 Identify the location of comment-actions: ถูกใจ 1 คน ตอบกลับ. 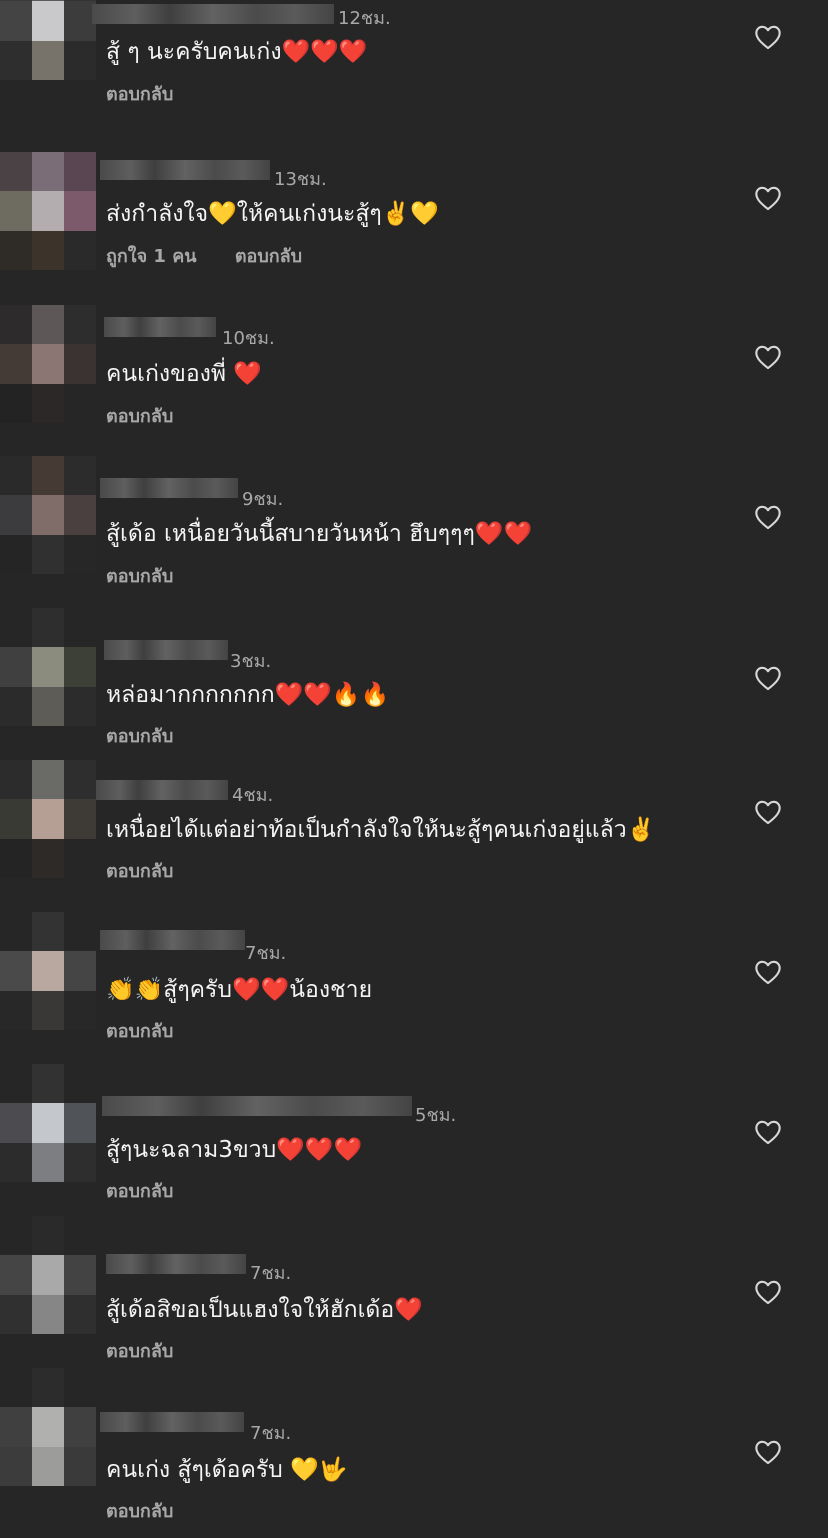
(220, 255).